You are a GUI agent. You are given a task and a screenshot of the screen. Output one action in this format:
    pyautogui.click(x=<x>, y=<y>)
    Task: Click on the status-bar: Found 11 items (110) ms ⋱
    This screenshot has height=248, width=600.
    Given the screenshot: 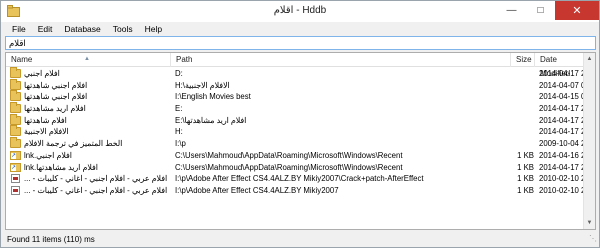 What is the action you would take?
    pyautogui.click(x=300, y=239)
    